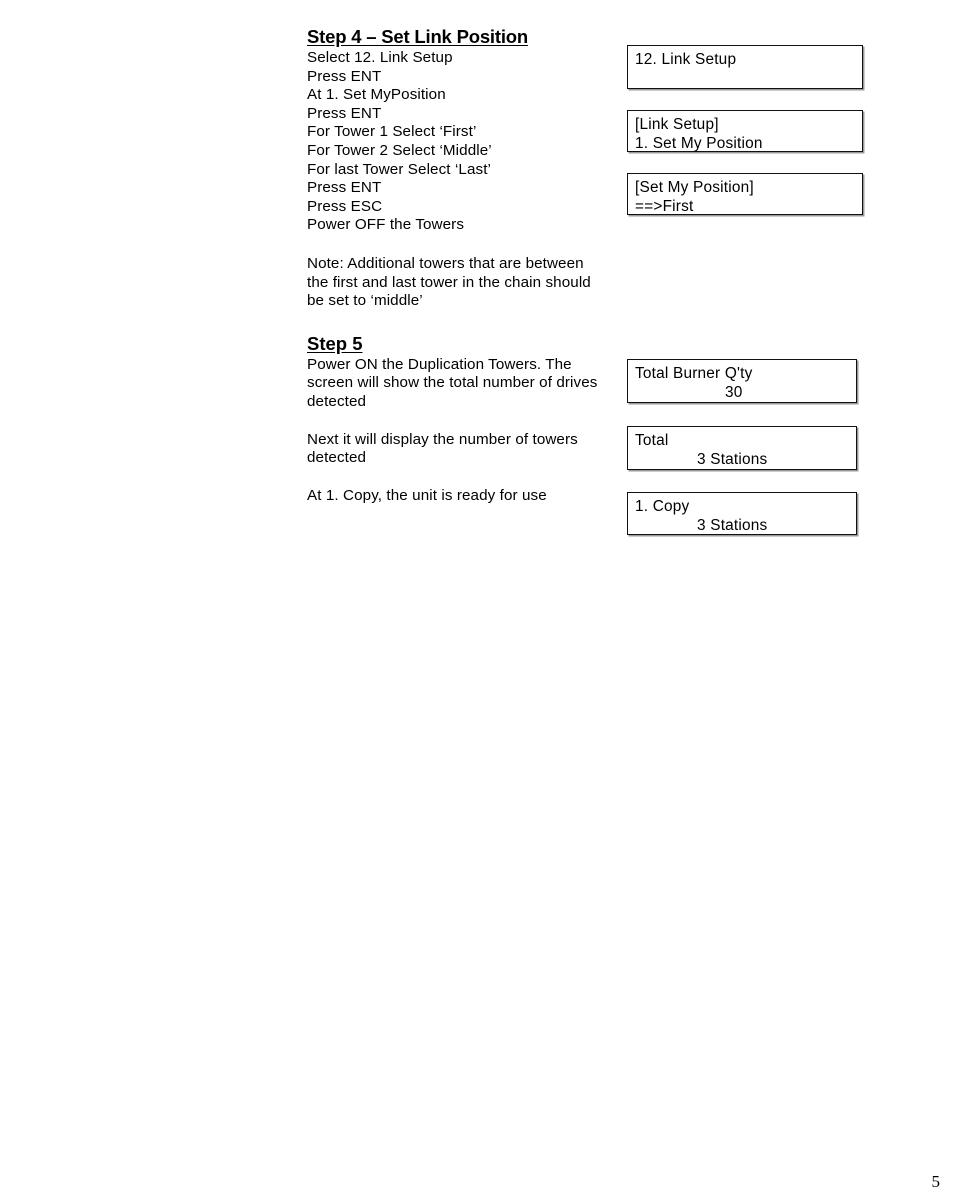 The height and width of the screenshot is (1204, 954). What do you see at coordinates (686, 59) in the screenshot?
I see `lcd-line-1: 12. Link Setup` at bounding box center [686, 59].